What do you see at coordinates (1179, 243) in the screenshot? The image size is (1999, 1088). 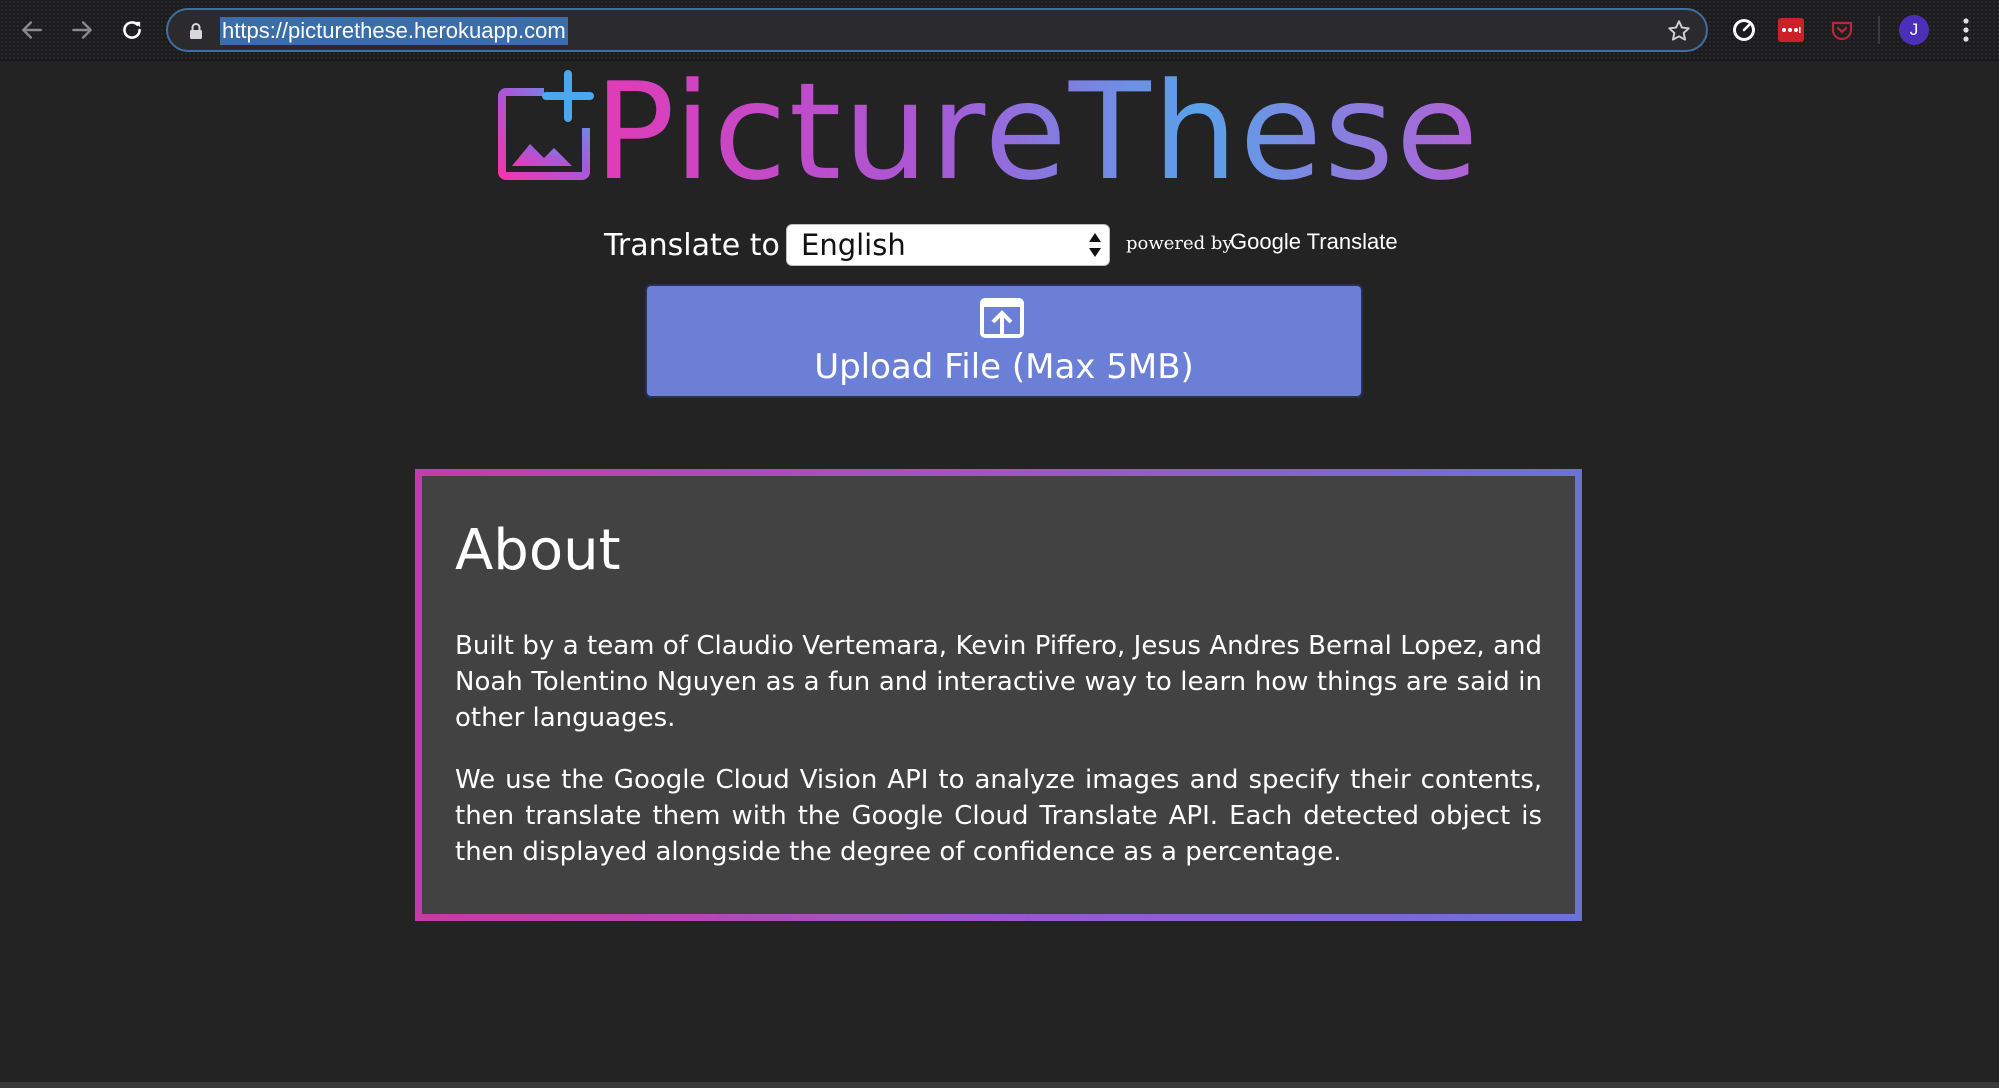 I see `powered-by-label: powered by` at bounding box center [1179, 243].